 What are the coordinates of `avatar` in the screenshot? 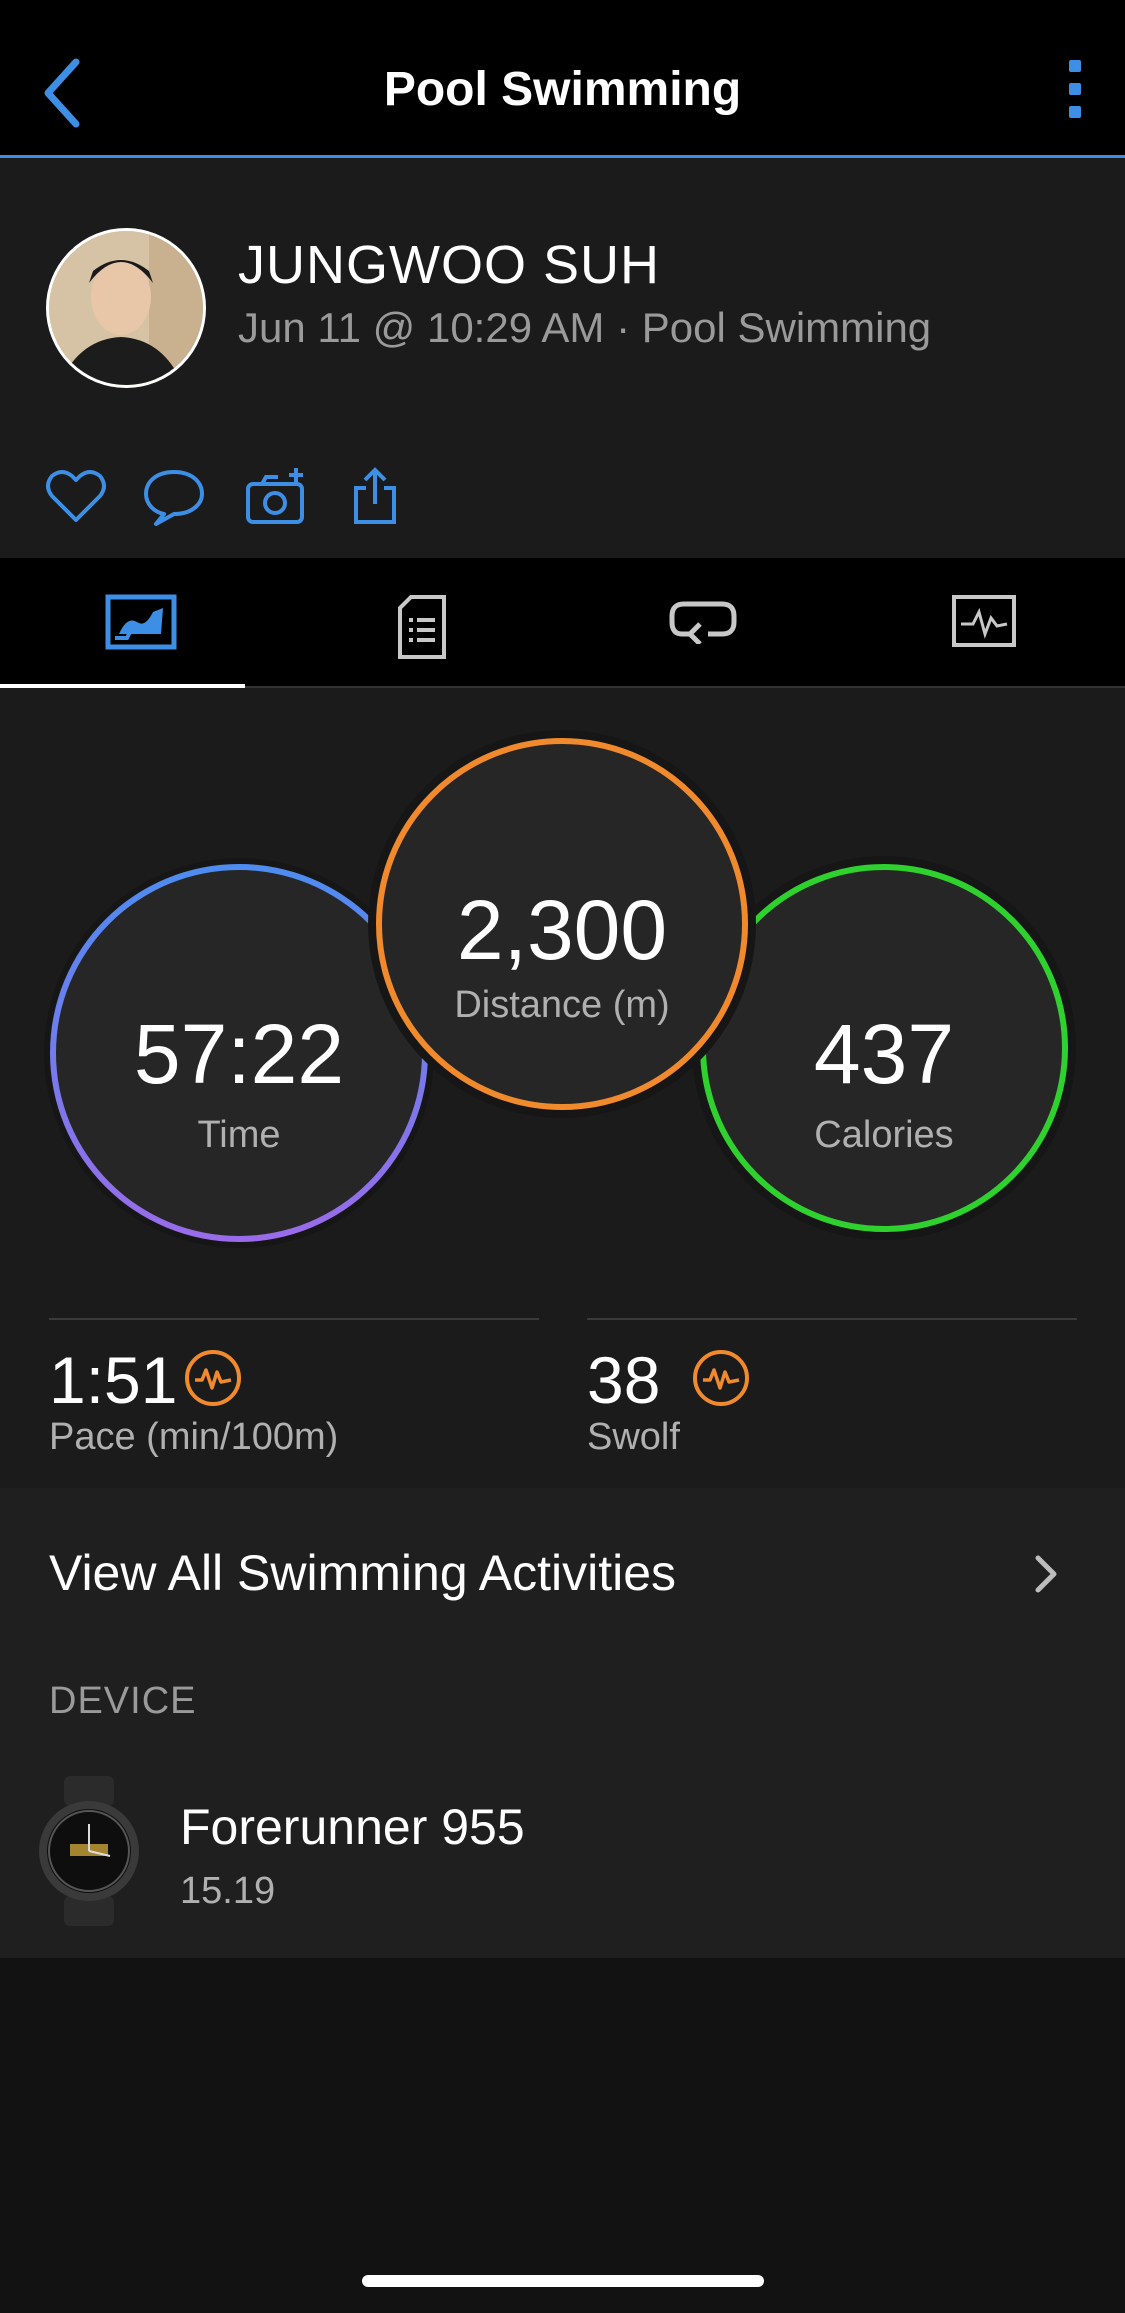 It's located at (126, 308).